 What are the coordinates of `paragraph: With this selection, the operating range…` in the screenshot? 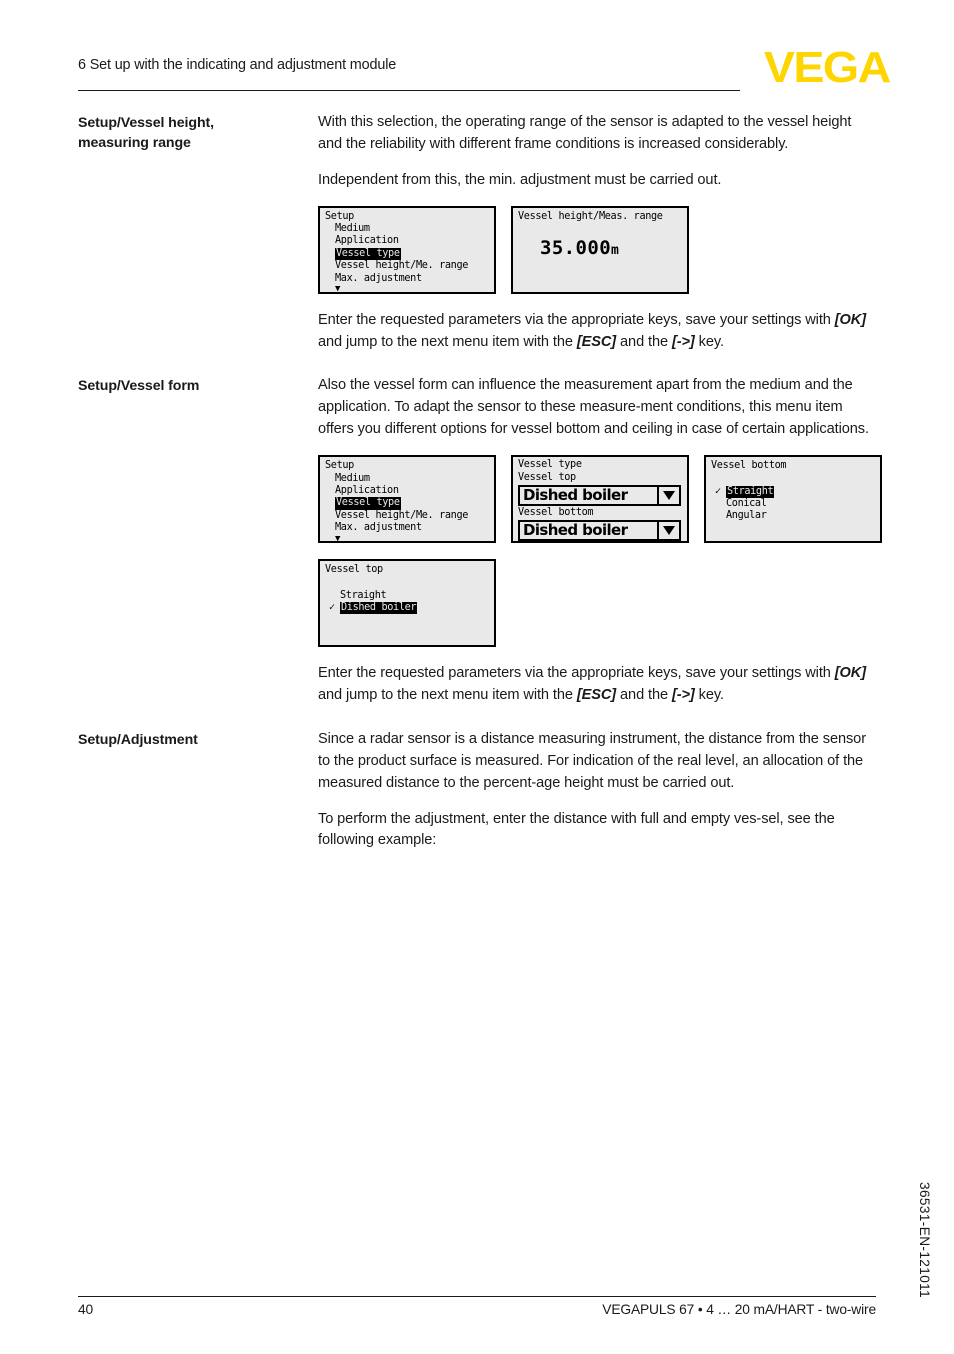 It's located at (585, 133).